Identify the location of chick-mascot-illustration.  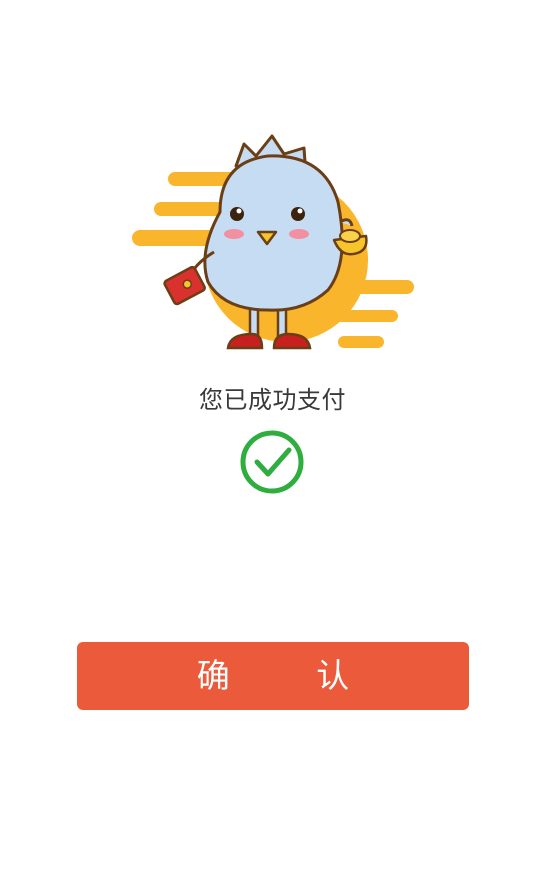
(273, 244).